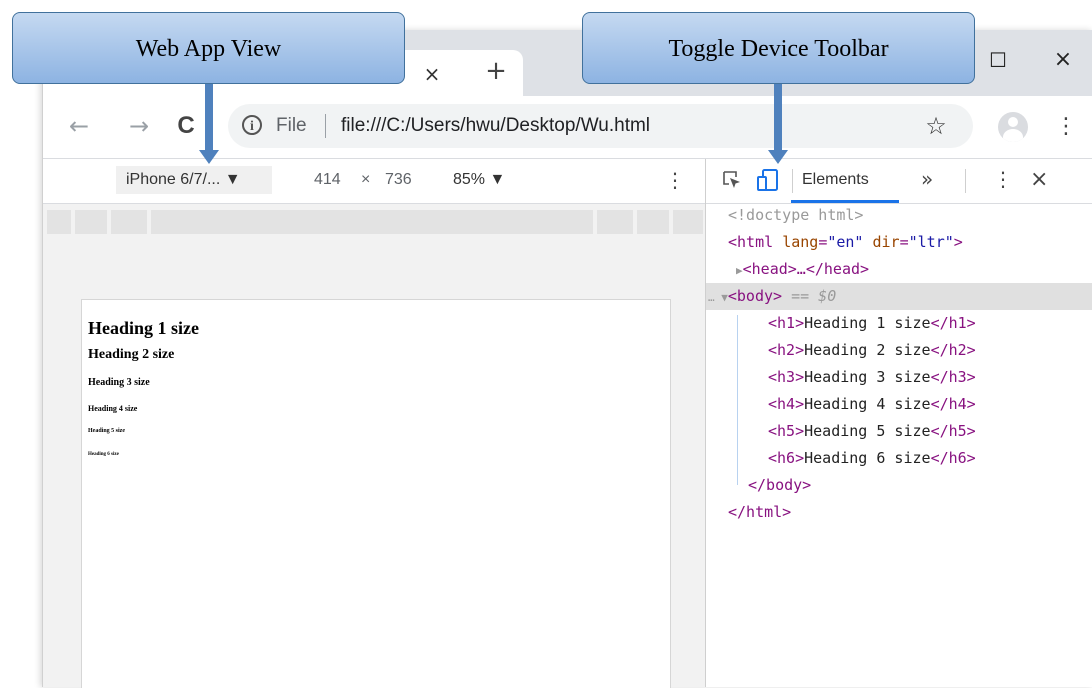 The image size is (1092, 688). Describe the element at coordinates (809, 296) in the screenshot. I see `selected-node-ref: == $0` at that location.